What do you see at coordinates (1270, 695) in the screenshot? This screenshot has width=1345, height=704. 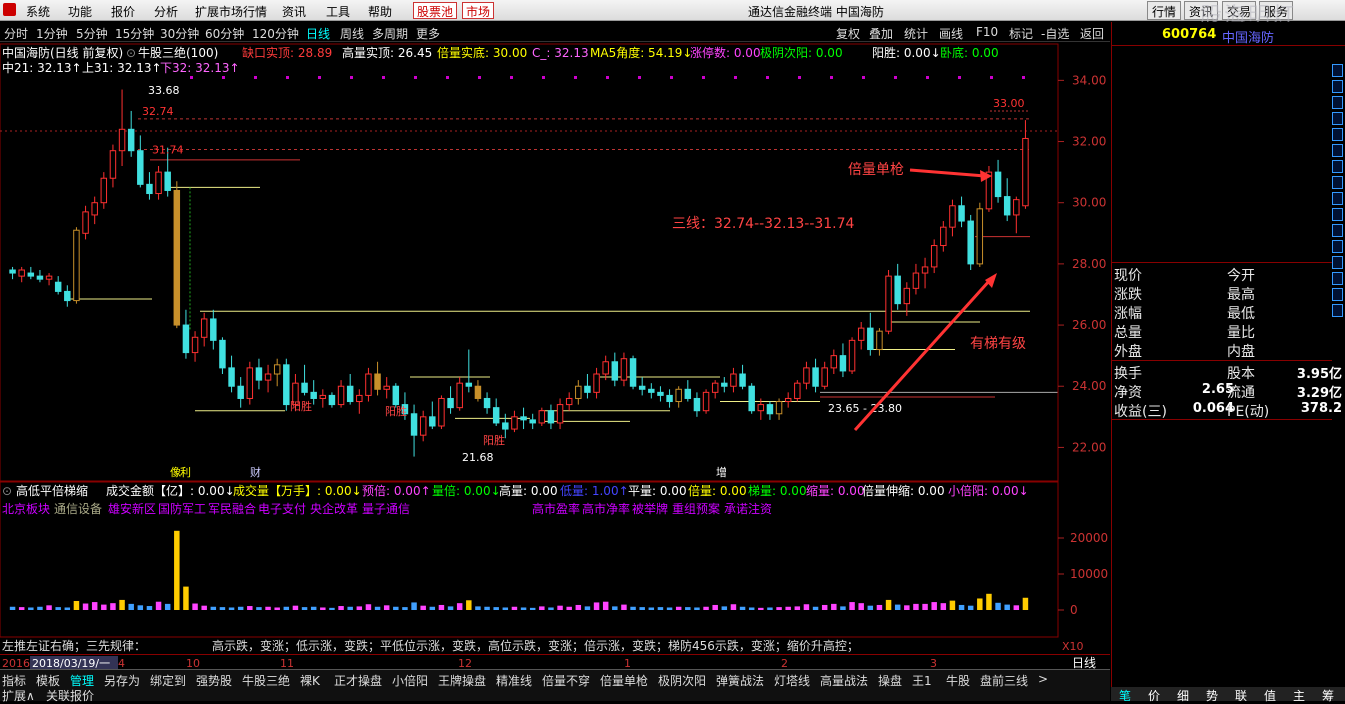 I see `detail-tab: 值` at bounding box center [1270, 695].